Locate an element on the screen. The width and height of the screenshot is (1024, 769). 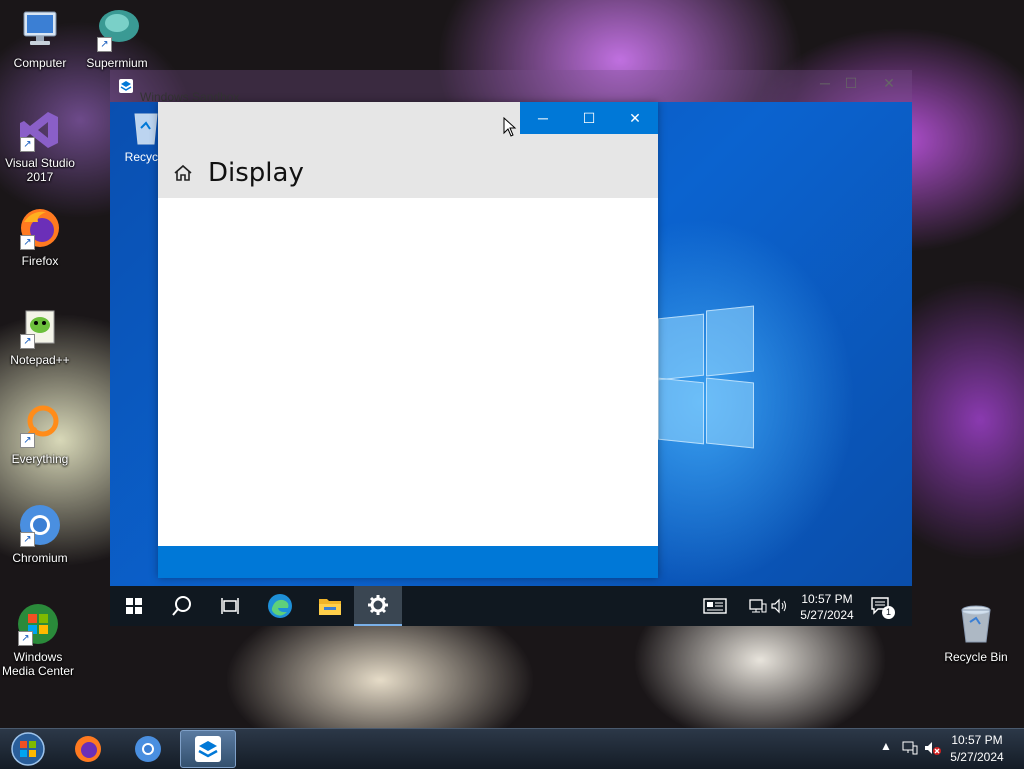
settings-maximize-button: ☐ is located at coordinates (589, 118).